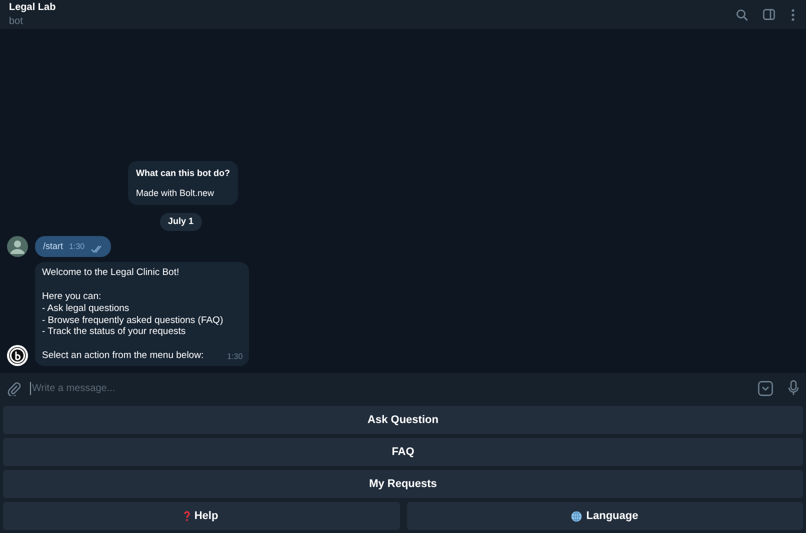 The width and height of the screenshot is (806, 533). Describe the element at coordinates (201, 516) in the screenshot. I see `keyboard-button: Help` at that location.